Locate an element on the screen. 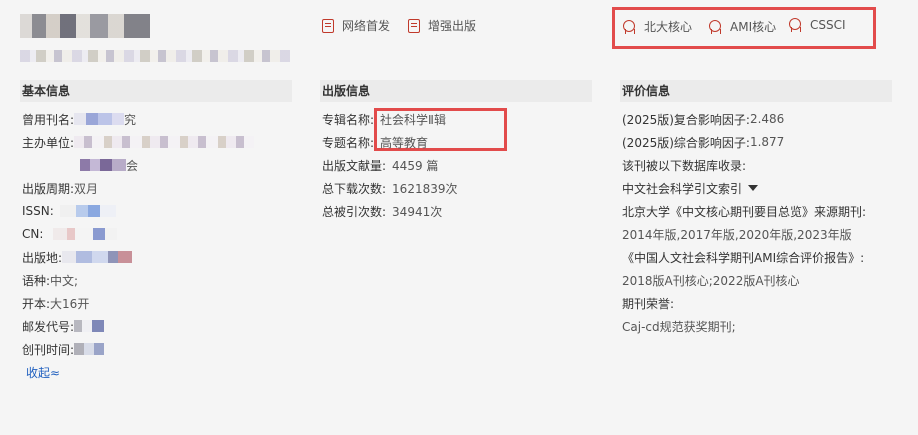 The height and width of the screenshot is (435, 918). label: 语种: is located at coordinates (36, 280).